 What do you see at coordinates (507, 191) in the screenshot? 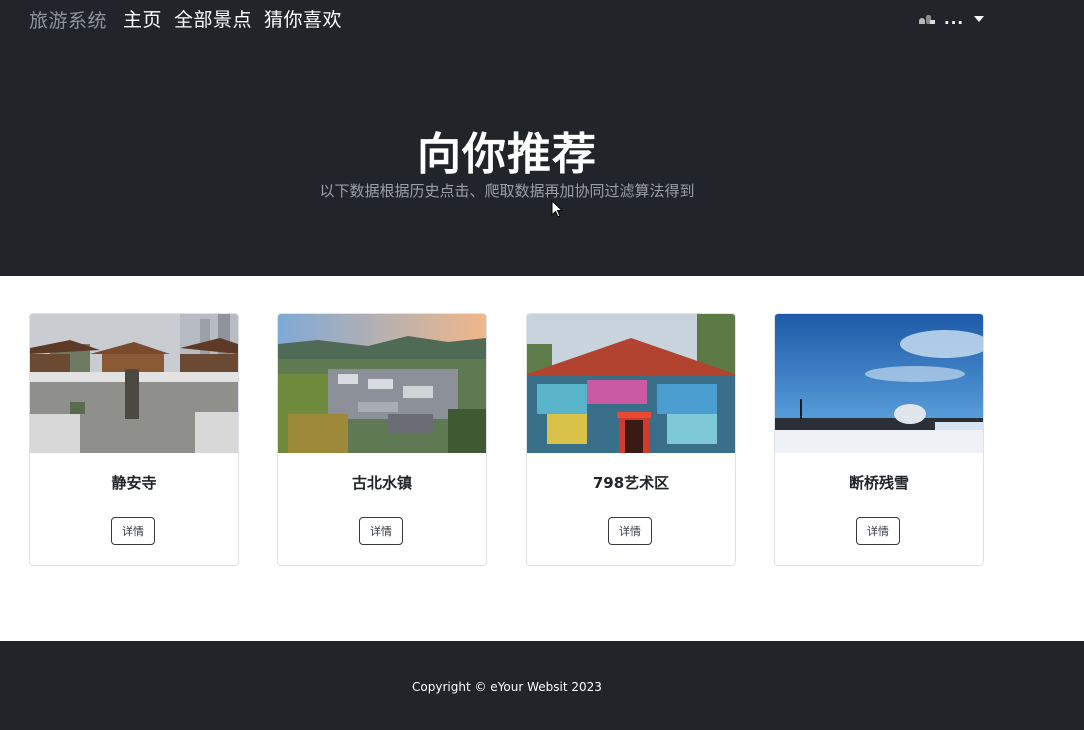
I see `page-subtitle: 以下数据根据历史点击、爬取数据再加协同过滤算法得到` at bounding box center [507, 191].